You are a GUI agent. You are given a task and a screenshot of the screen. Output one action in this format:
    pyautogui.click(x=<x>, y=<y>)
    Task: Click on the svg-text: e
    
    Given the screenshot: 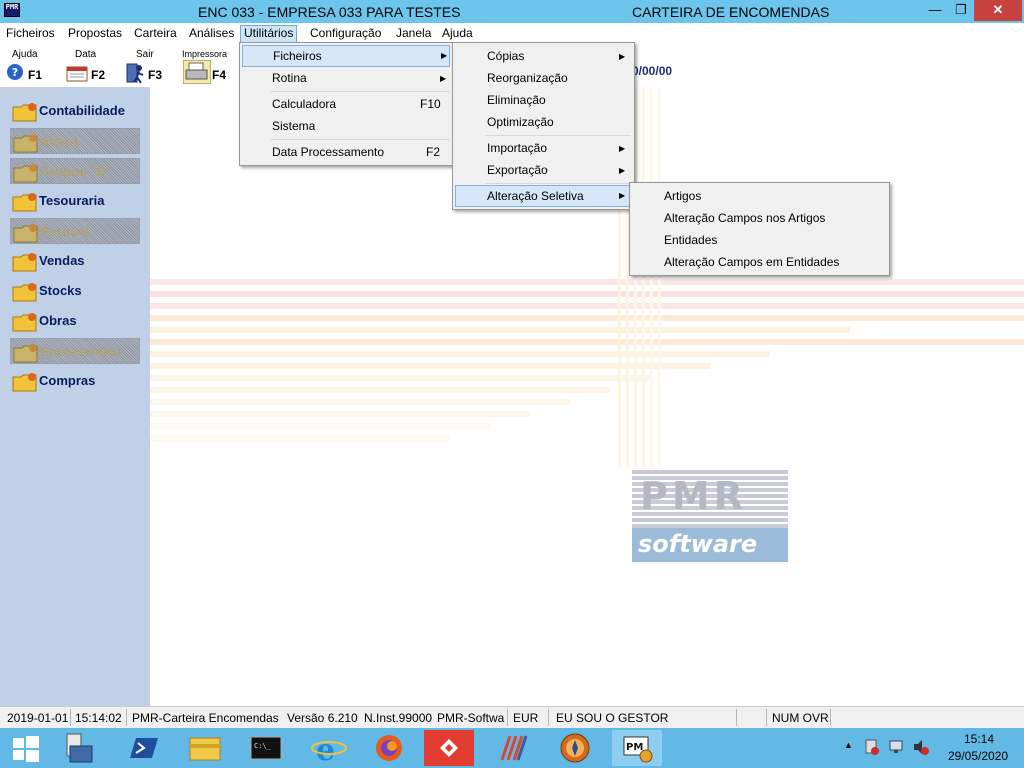 What is the action you would take?
    pyautogui.click(x=325, y=749)
    